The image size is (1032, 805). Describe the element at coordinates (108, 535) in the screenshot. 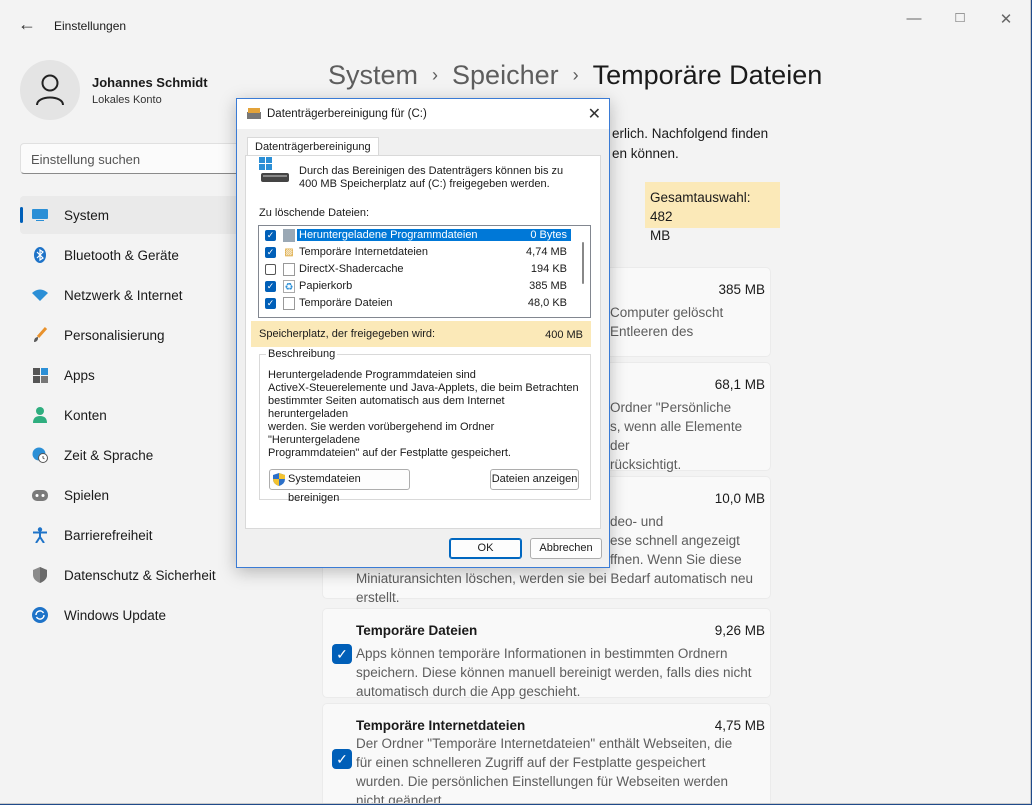

I see `sidebar-item-label: Barrierefreiheit` at that location.